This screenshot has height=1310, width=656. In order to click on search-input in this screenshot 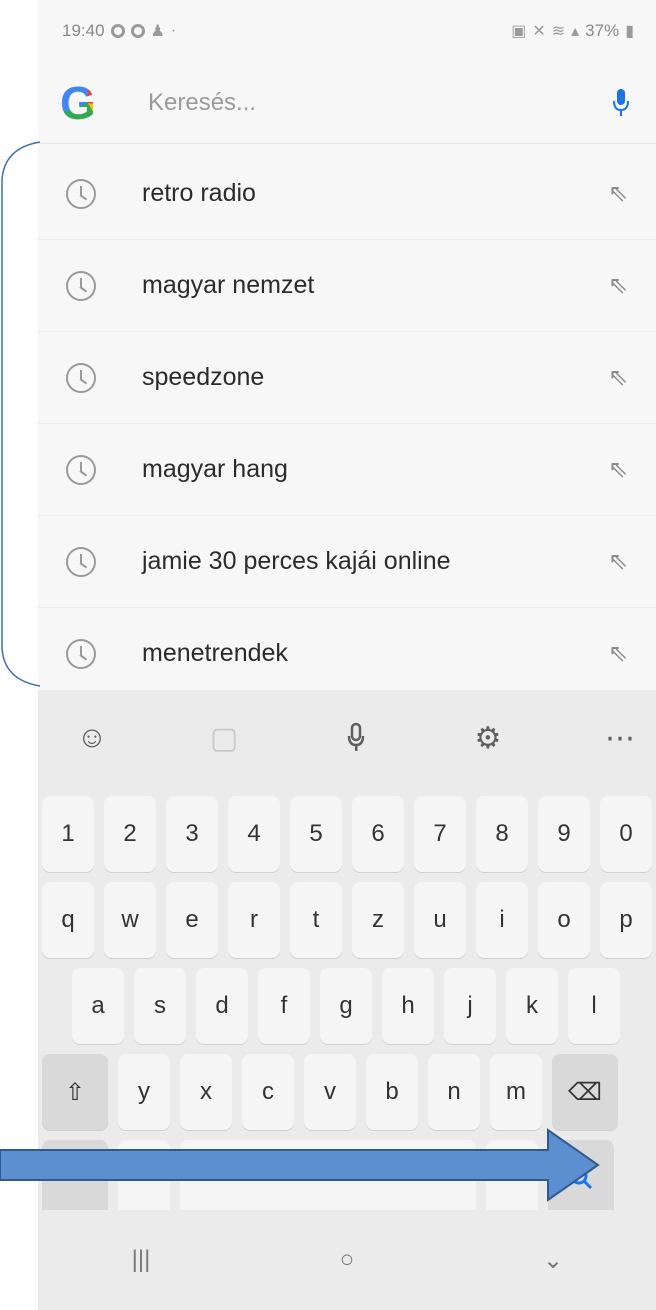, I will do `click(377, 102)`.